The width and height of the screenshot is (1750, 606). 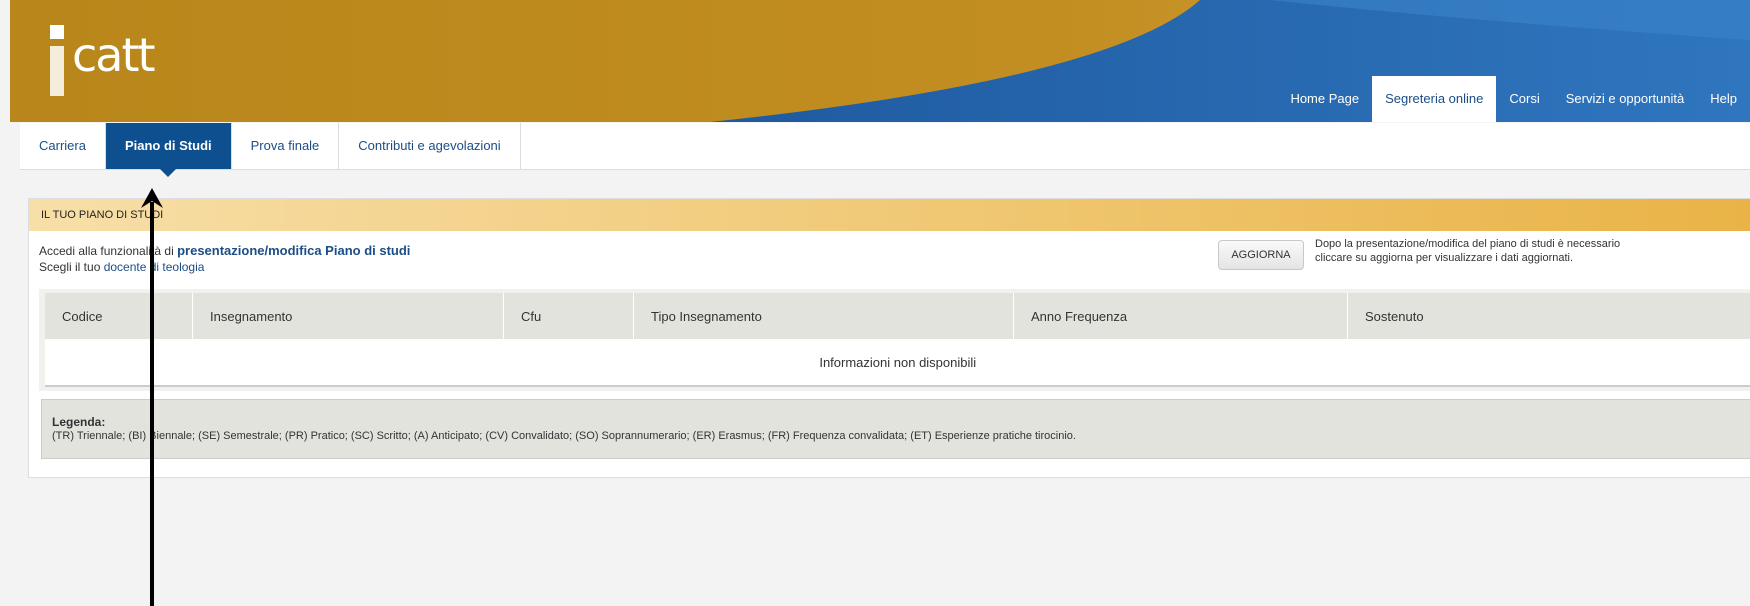 What do you see at coordinates (568, 316) in the screenshot?
I see `col-cfu: Cfu` at bounding box center [568, 316].